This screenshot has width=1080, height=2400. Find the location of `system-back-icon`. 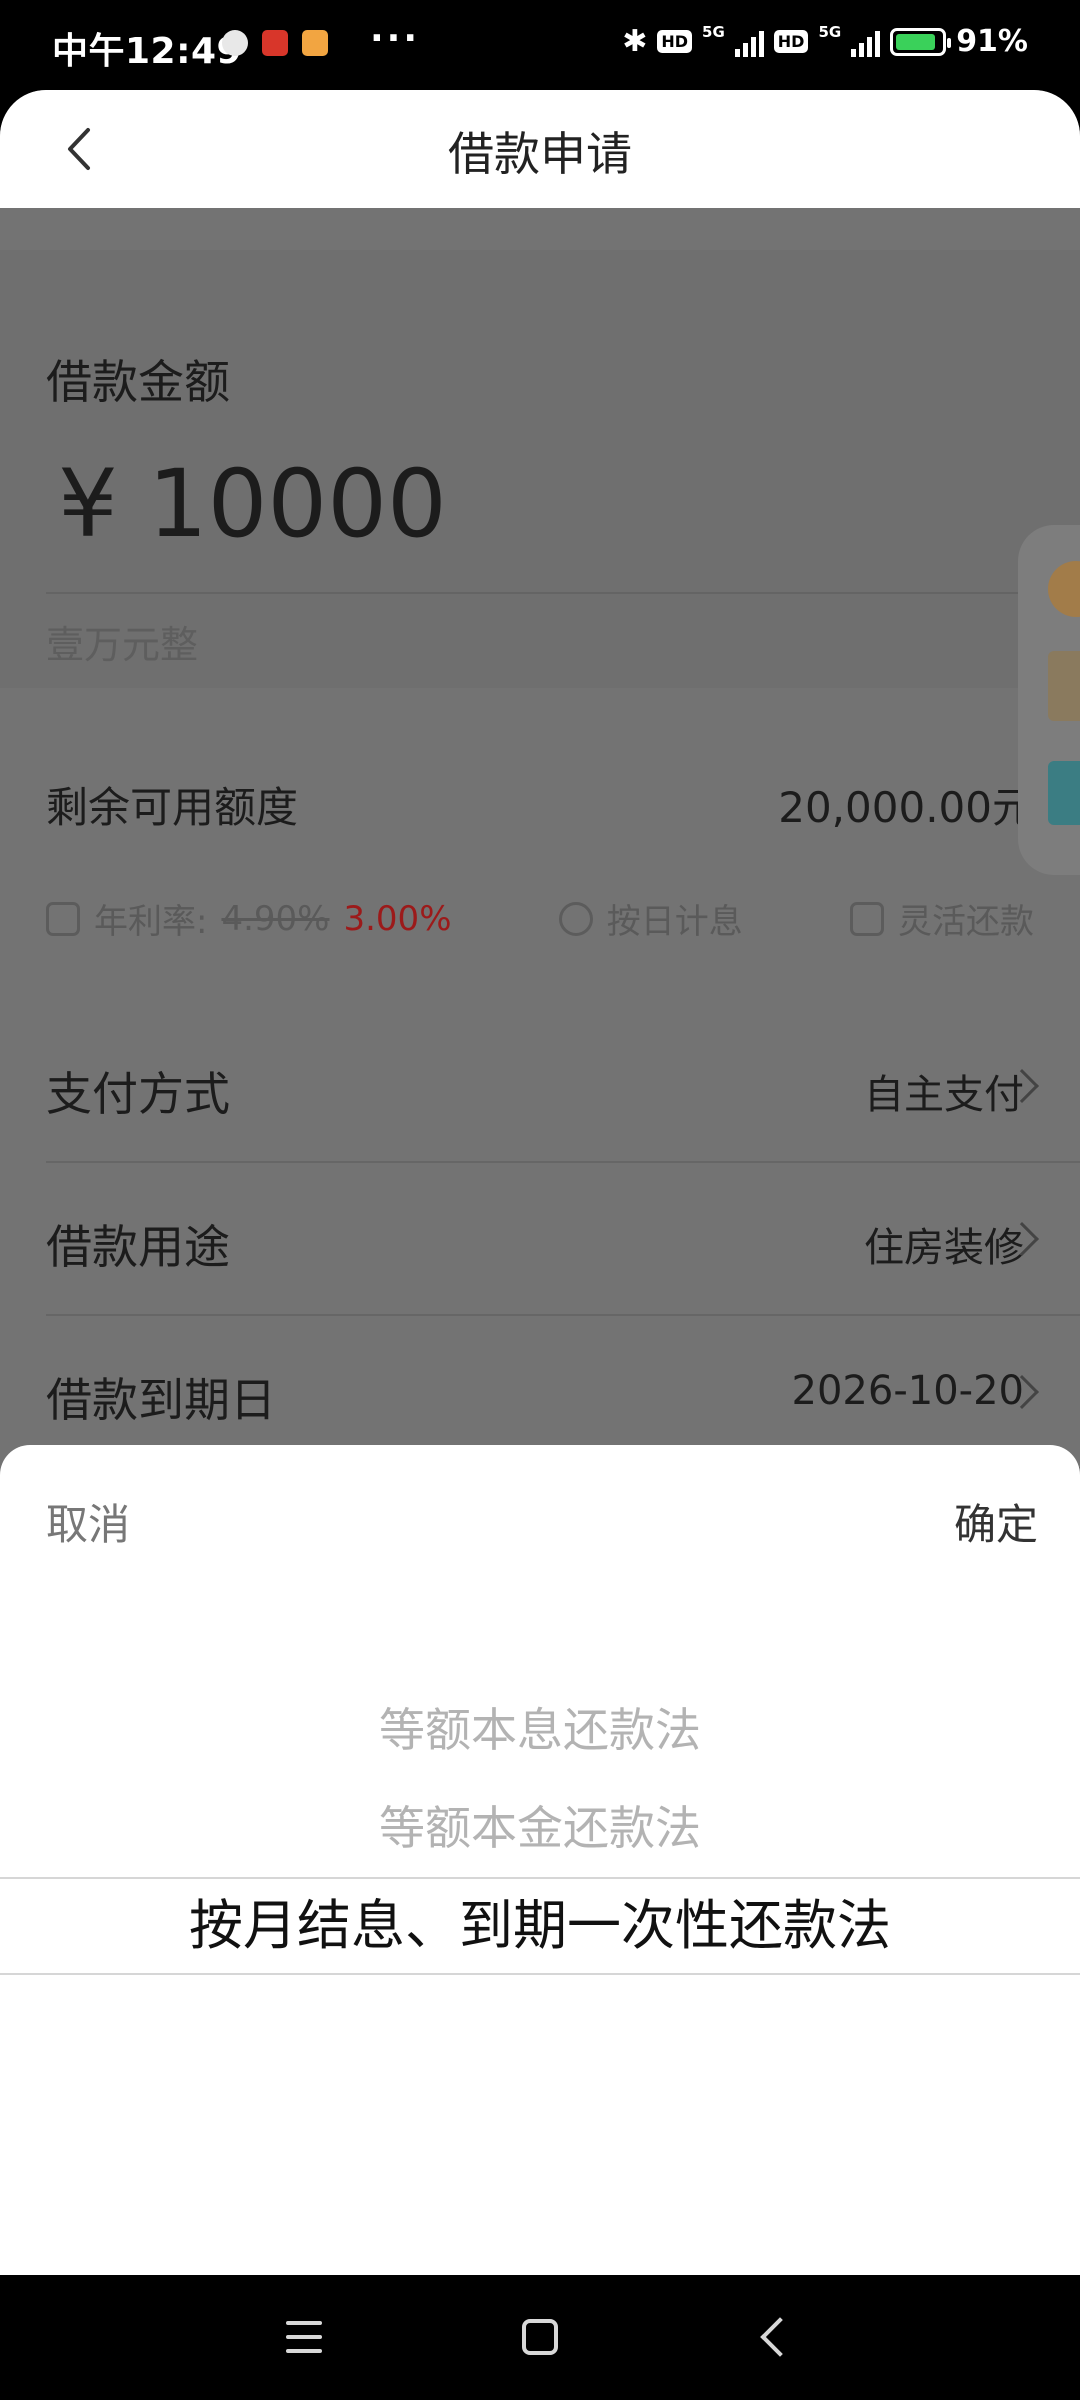

system-back-icon is located at coordinates (780, 2337).